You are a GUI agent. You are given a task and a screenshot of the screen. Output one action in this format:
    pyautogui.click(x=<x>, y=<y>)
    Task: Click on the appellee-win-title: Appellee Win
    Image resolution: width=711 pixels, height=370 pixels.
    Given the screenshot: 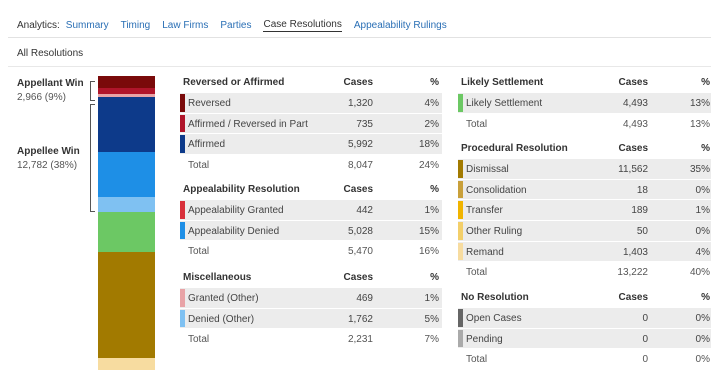 What is the action you would take?
    pyautogui.click(x=48, y=151)
    